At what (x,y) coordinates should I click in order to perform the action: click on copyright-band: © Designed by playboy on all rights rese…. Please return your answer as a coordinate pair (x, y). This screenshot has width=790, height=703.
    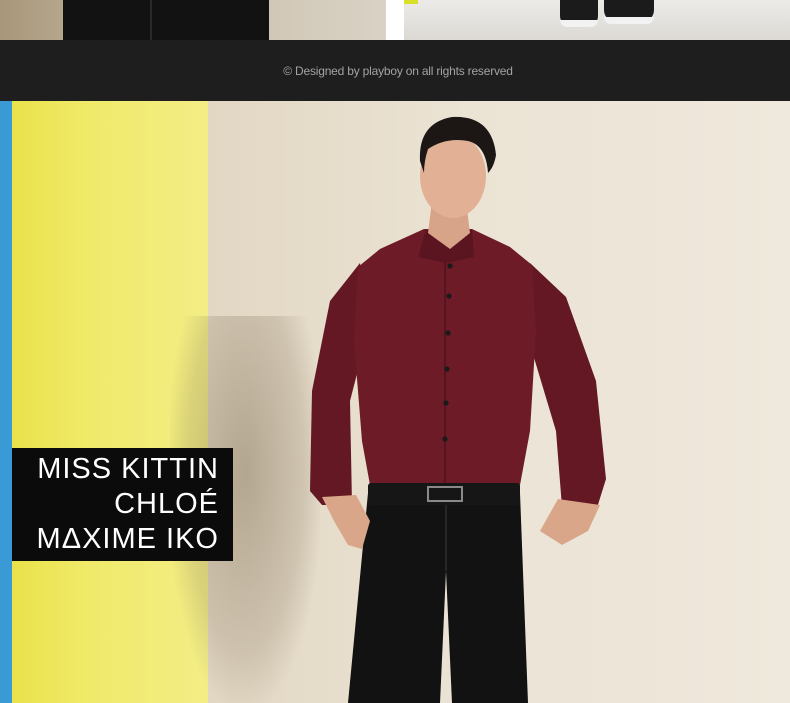
    Looking at the image, I should click on (395, 70).